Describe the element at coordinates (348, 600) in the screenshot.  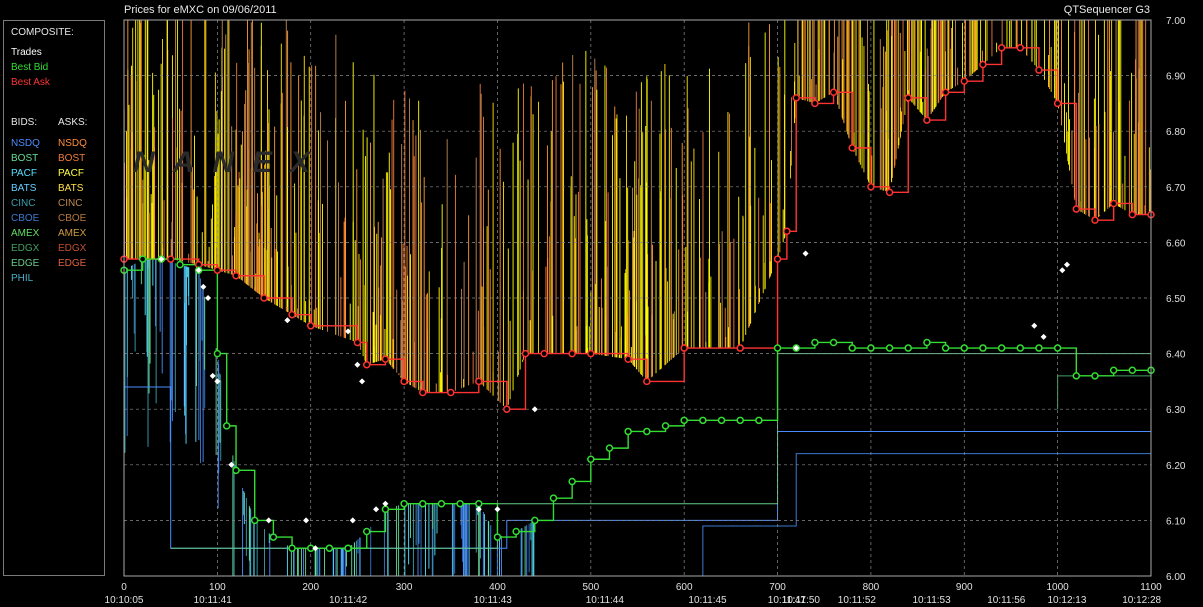
I see `time-label: 10:11:42` at that location.